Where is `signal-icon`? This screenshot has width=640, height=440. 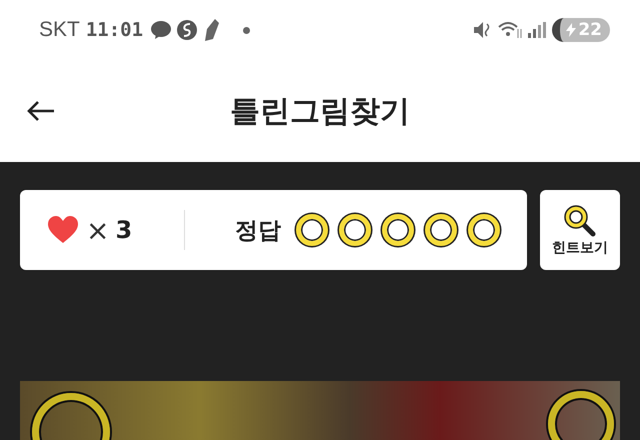
signal-icon is located at coordinates (537, 30).